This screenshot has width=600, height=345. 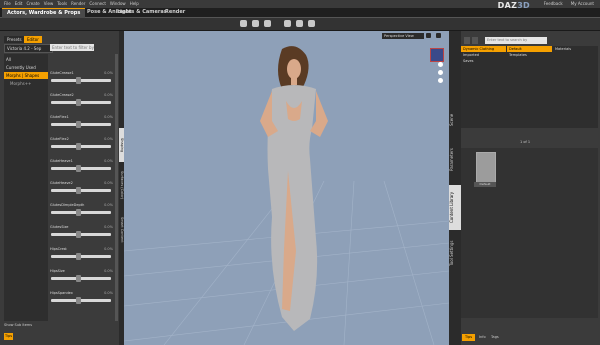 What do you see at coordinates (483, 61) in the screenshot?
I see `tree-item-saves: Saves` at bounding box center [483, 61].